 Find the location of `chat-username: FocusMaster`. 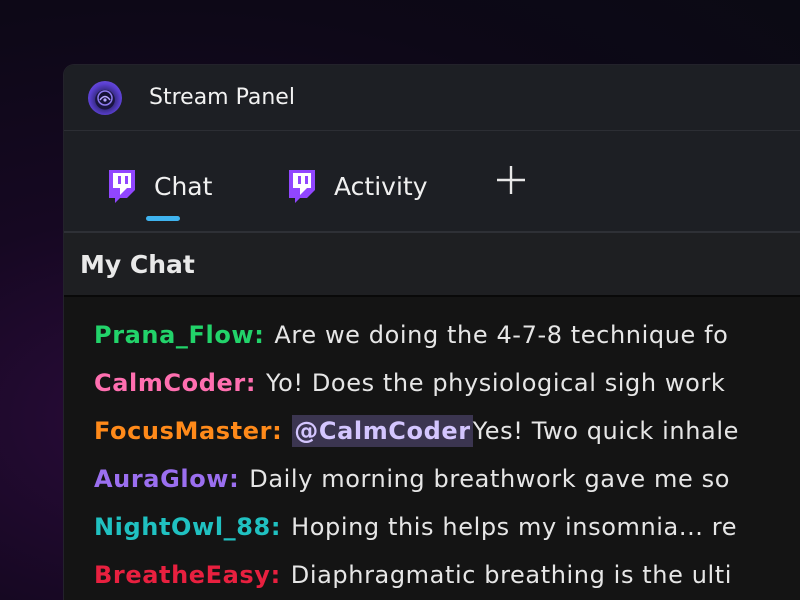

chat-username: FocusMaster is located at coordinates (183, 431).